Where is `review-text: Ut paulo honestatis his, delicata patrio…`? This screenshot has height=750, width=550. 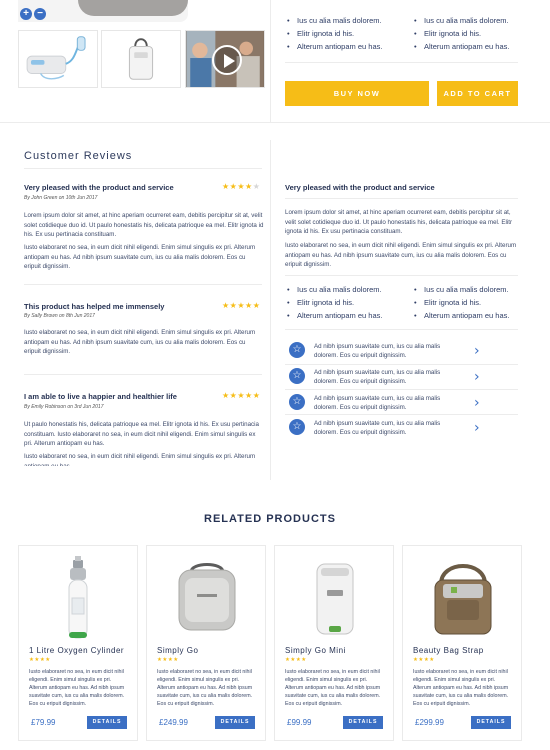
review-text: Ut paulo honestatis his, delicata patrio… is located at coordinates (141, 434).